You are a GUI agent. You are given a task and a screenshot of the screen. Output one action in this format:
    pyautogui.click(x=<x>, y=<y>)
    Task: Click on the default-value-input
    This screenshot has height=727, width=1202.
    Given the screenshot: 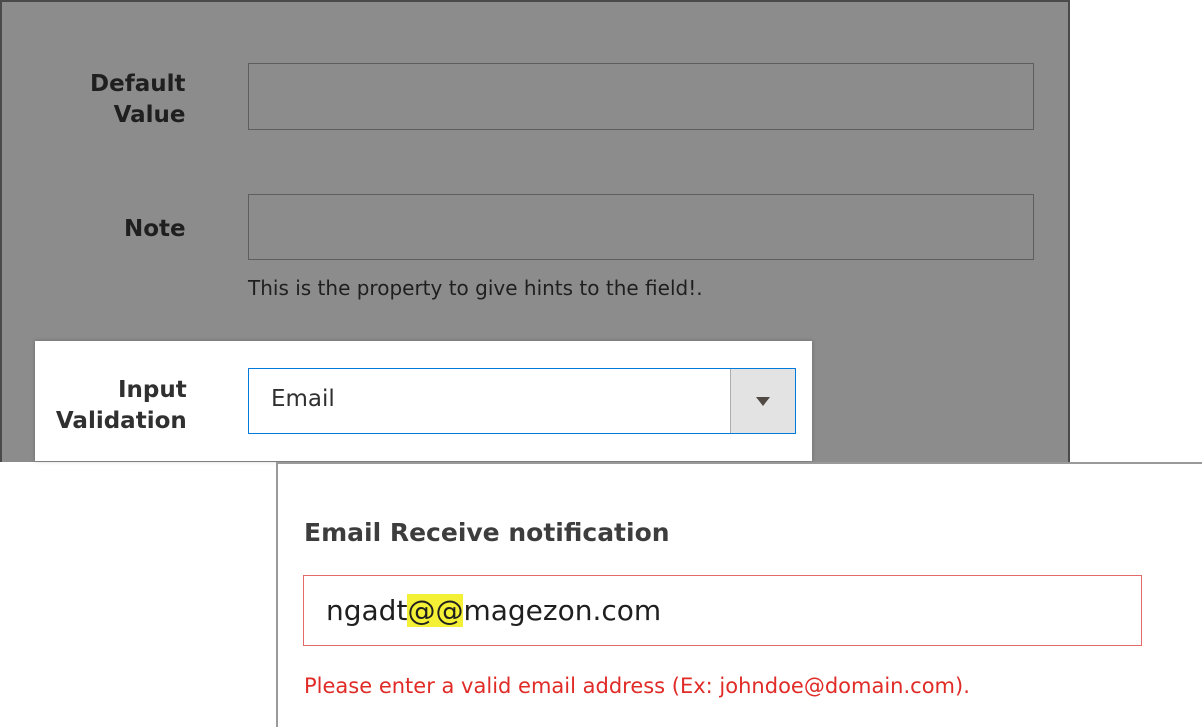 What is the action you would take?
    pyautogui.click(x=641, y=96)
    